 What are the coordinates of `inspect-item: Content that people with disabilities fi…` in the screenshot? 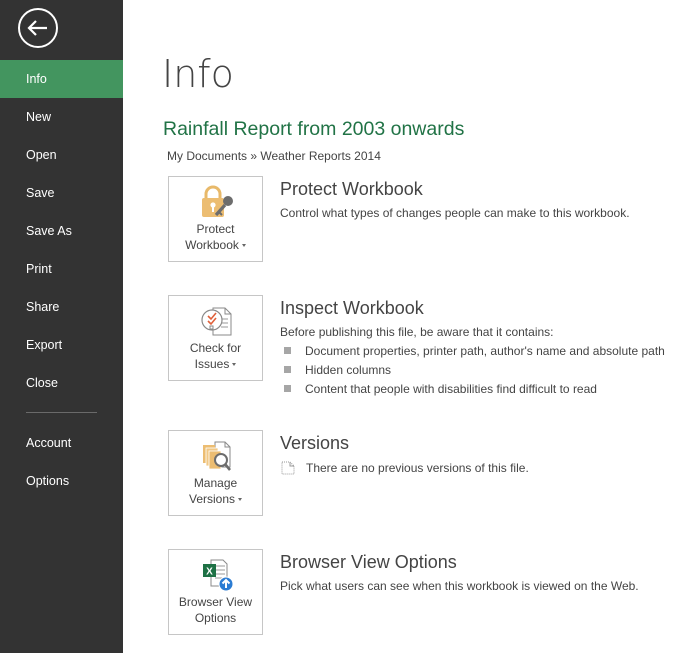 It's located at (451, 389).